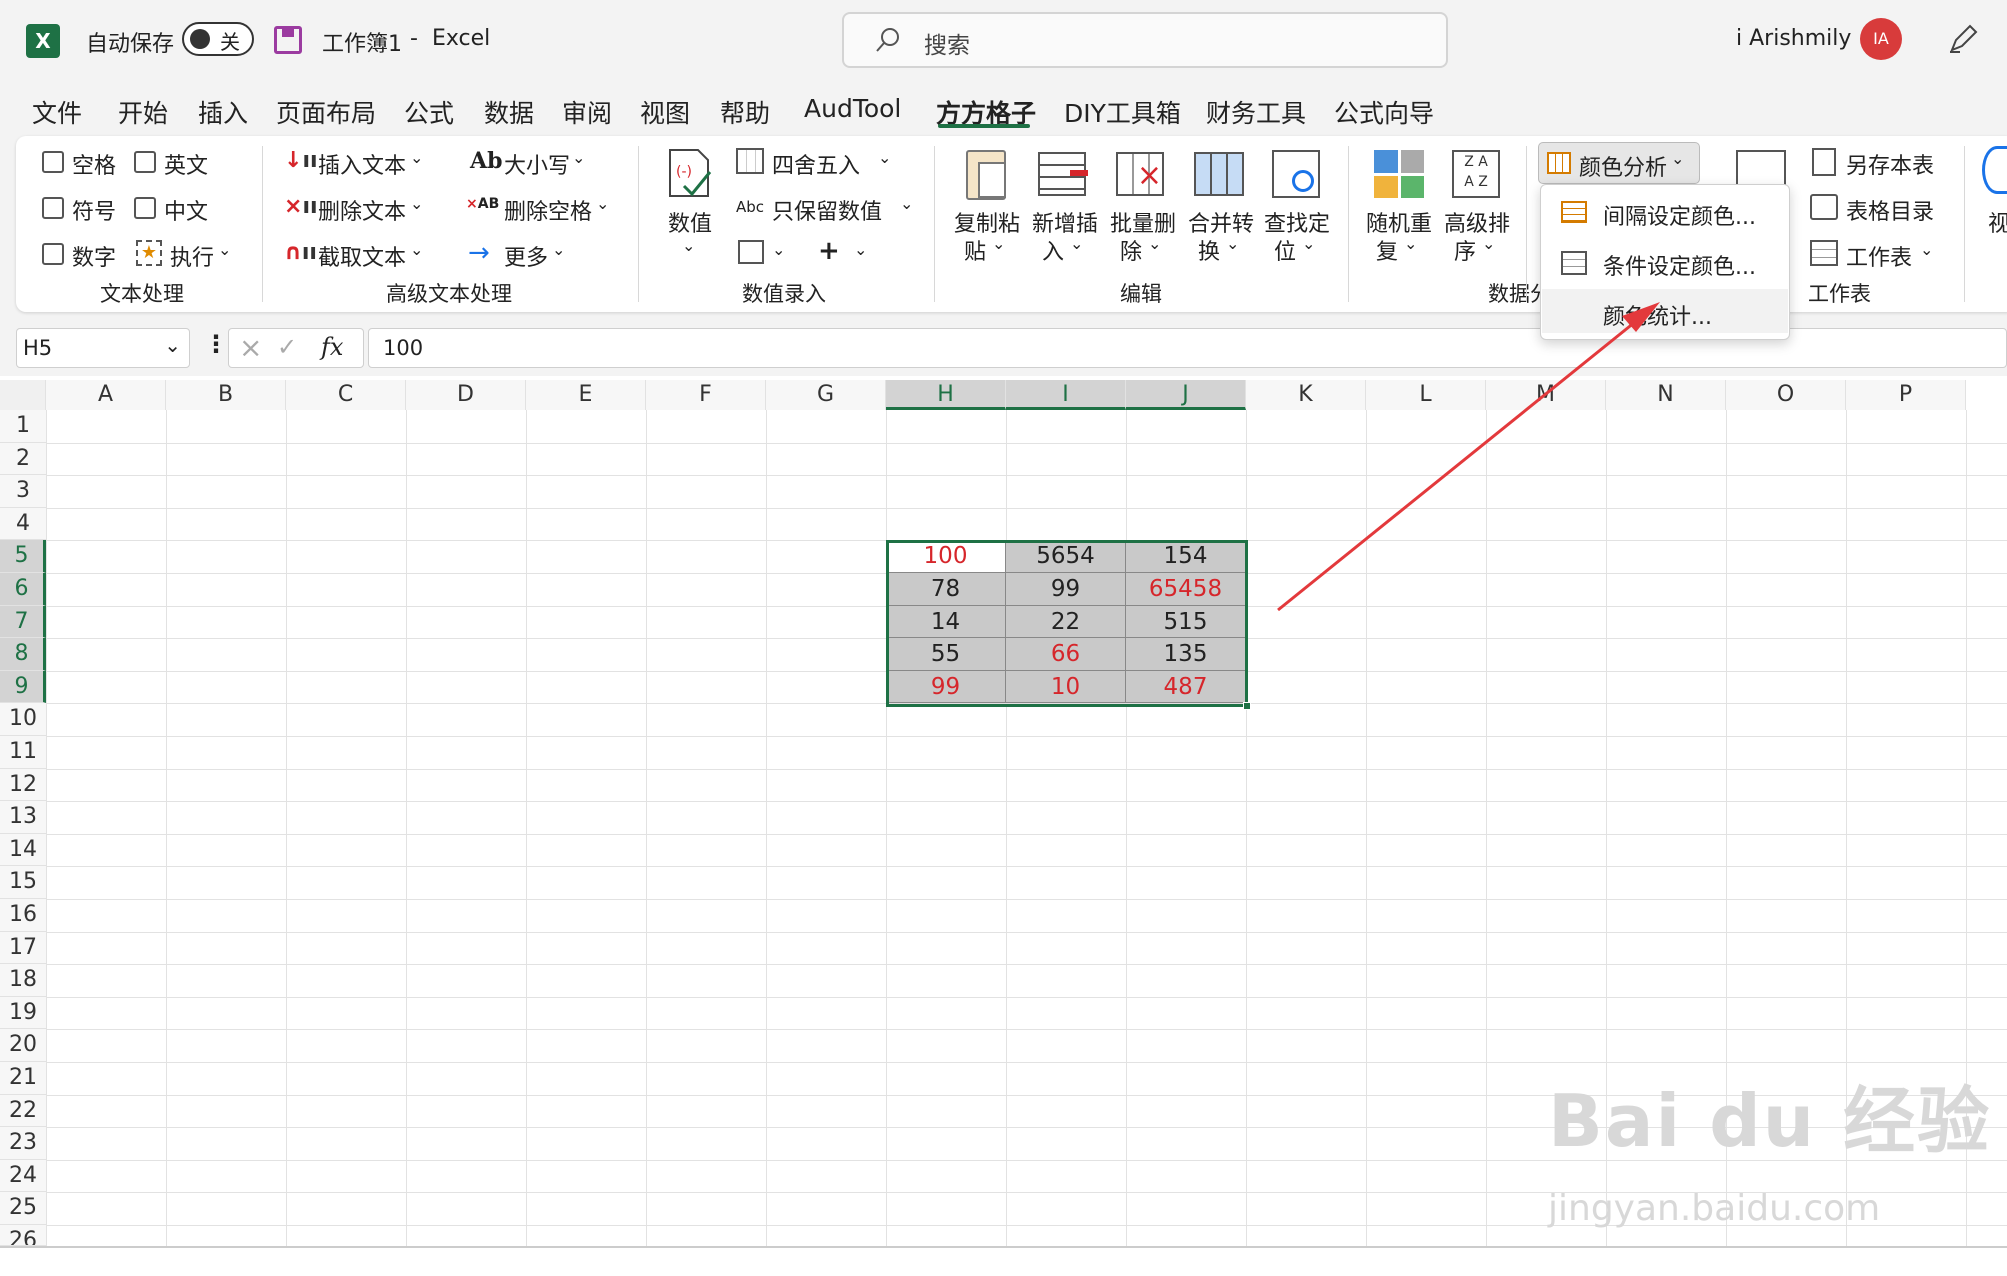 Image resolution: width=2007 pixels, height=1276 pixels. Describe the element at coordinates (332, 347) in the screenshot. I see `insert-function-icon: fx` at that location.